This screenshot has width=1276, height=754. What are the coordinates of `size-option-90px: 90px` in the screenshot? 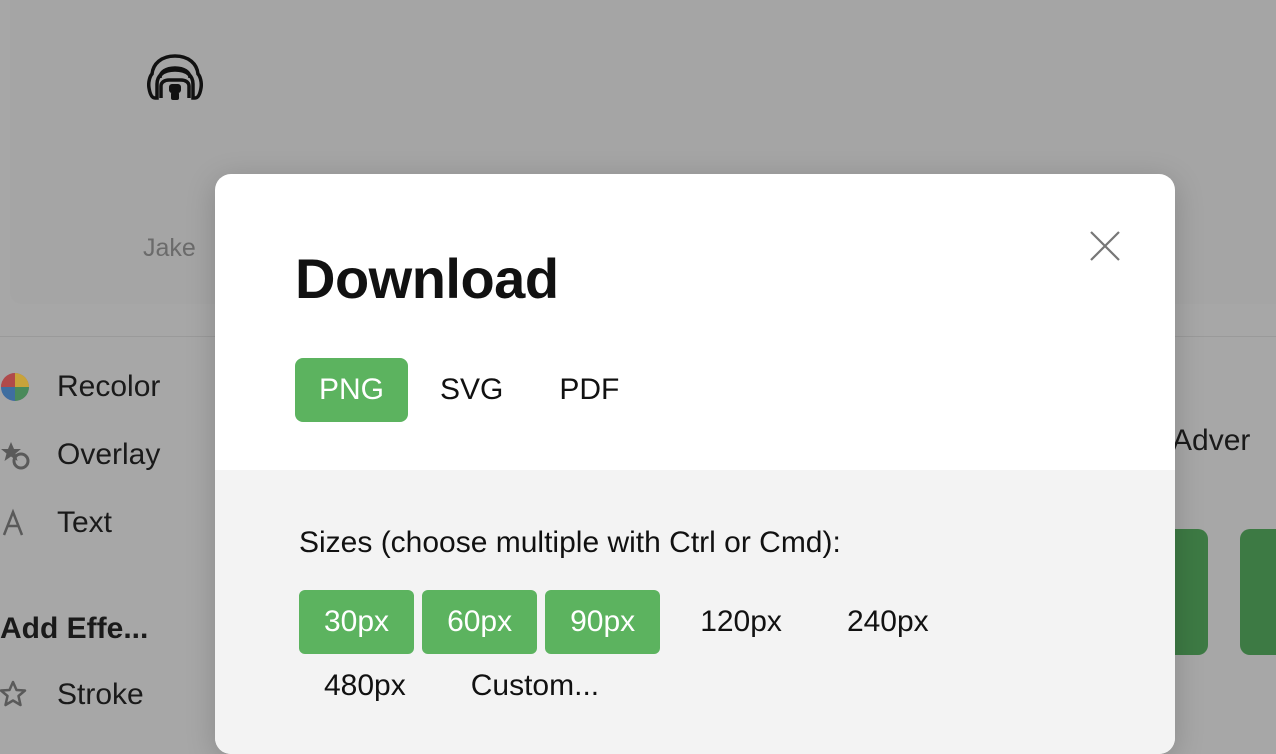 It's located at (603, 622).